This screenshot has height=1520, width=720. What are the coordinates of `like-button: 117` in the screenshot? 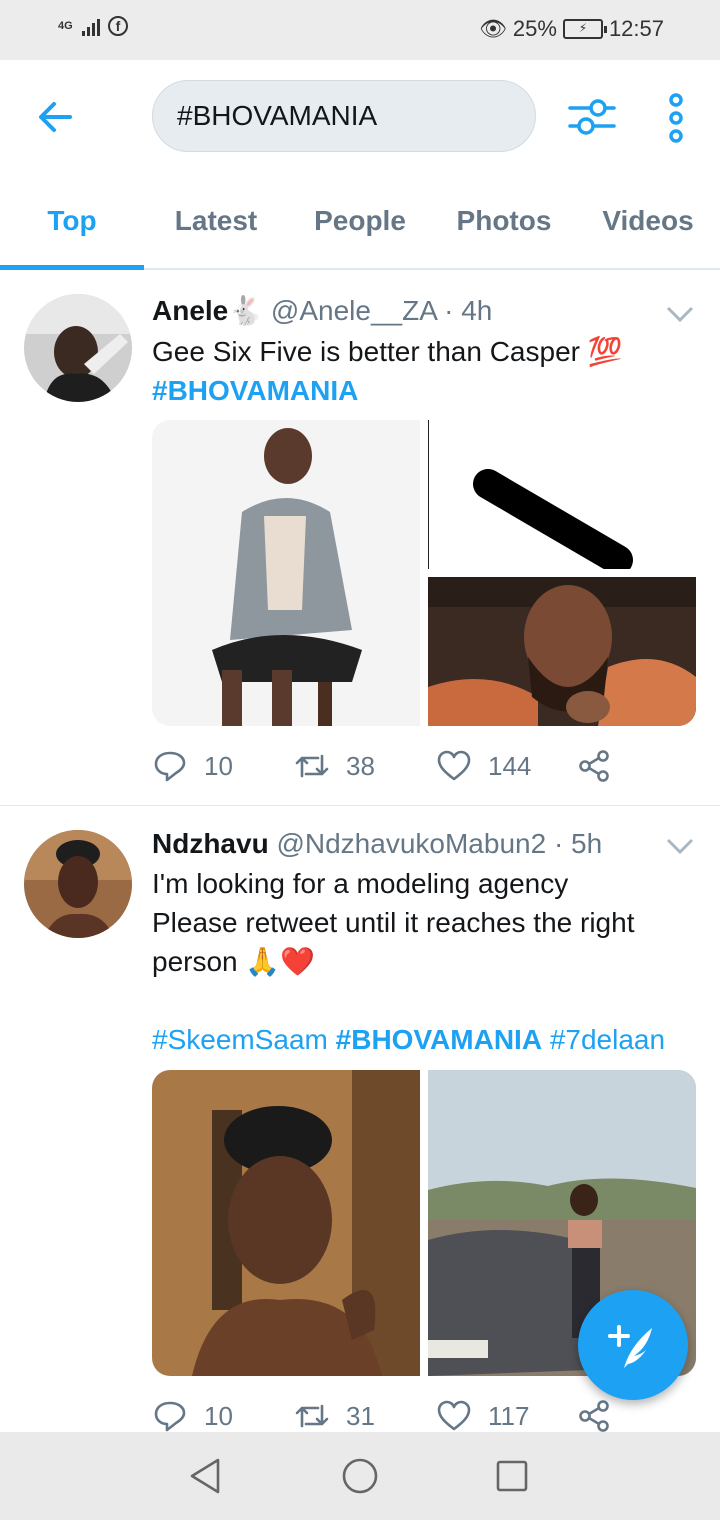 It's located at (482, 1416).